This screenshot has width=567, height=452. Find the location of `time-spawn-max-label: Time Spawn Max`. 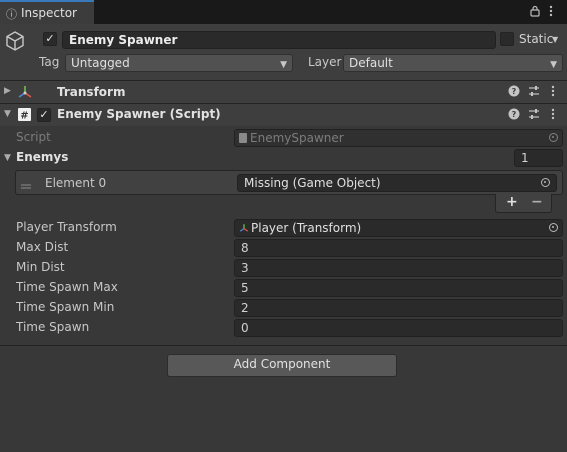

time-spawn-max-label: Time Spawn Max is located at coordinates (67, 287).